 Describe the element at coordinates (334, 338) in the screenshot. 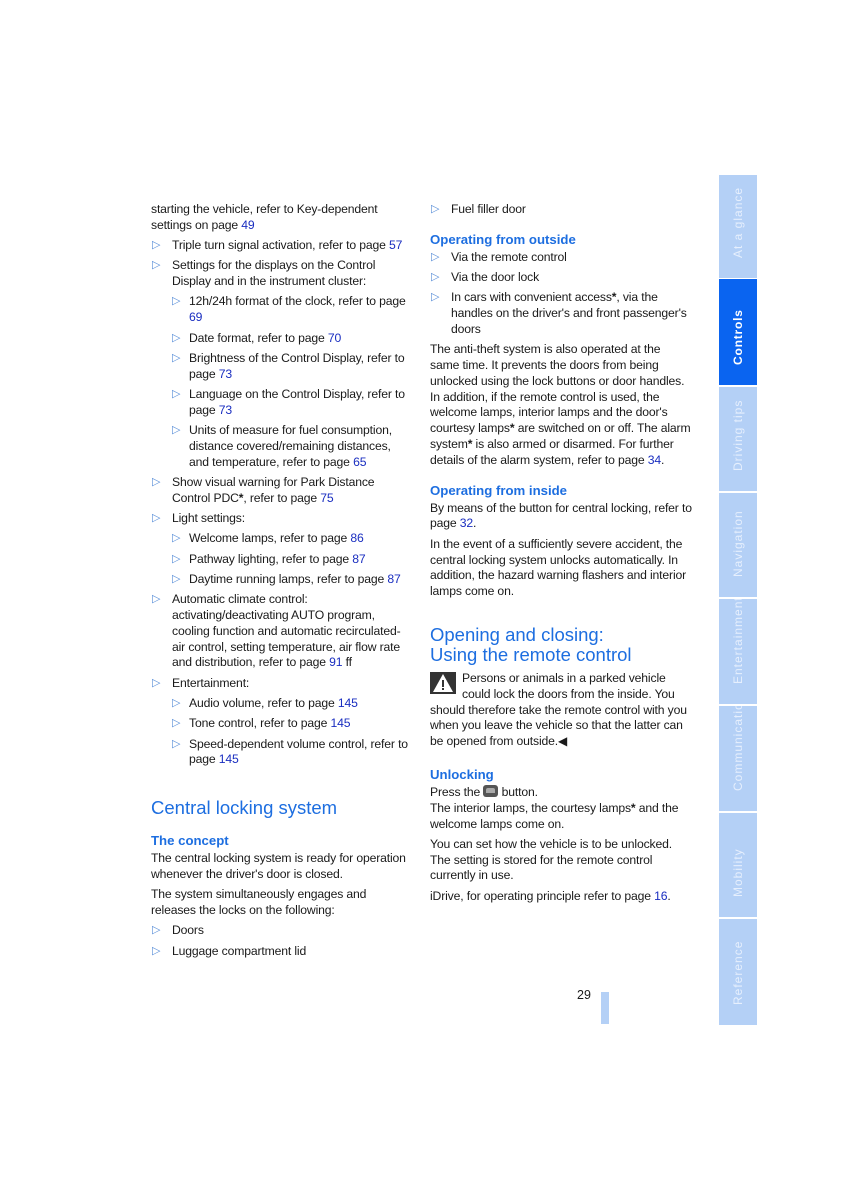

I see `page-link: 70` at that location.